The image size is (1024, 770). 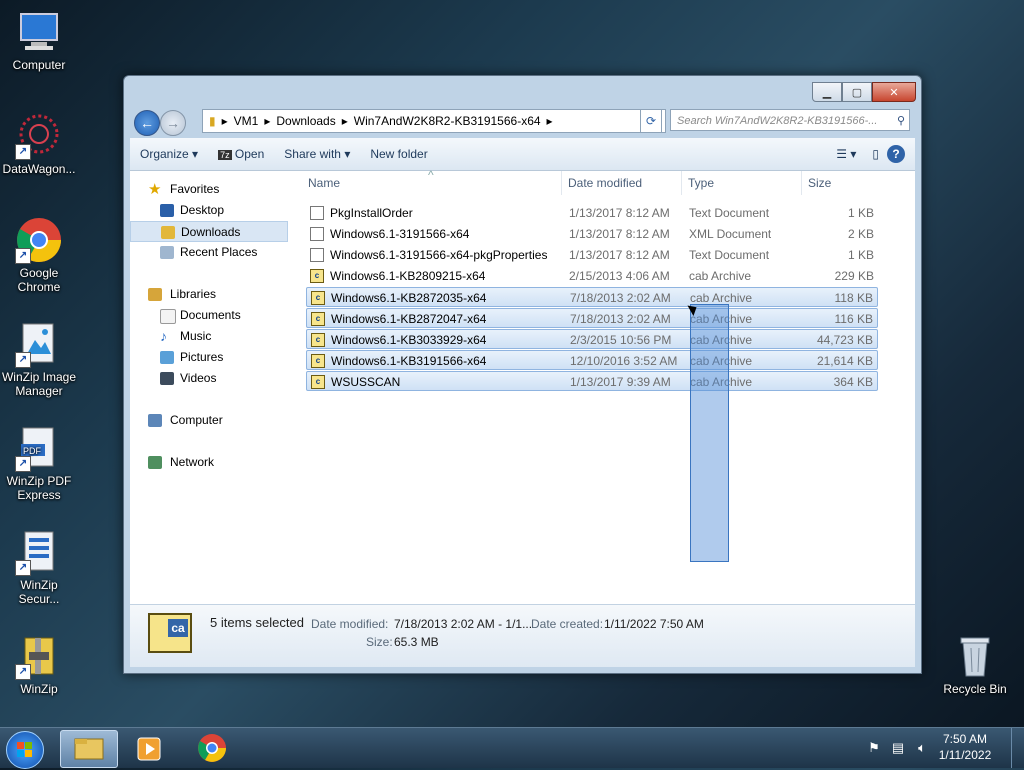 I want to click on volume-icon: 🔈︎, so click(x=922, y=748).